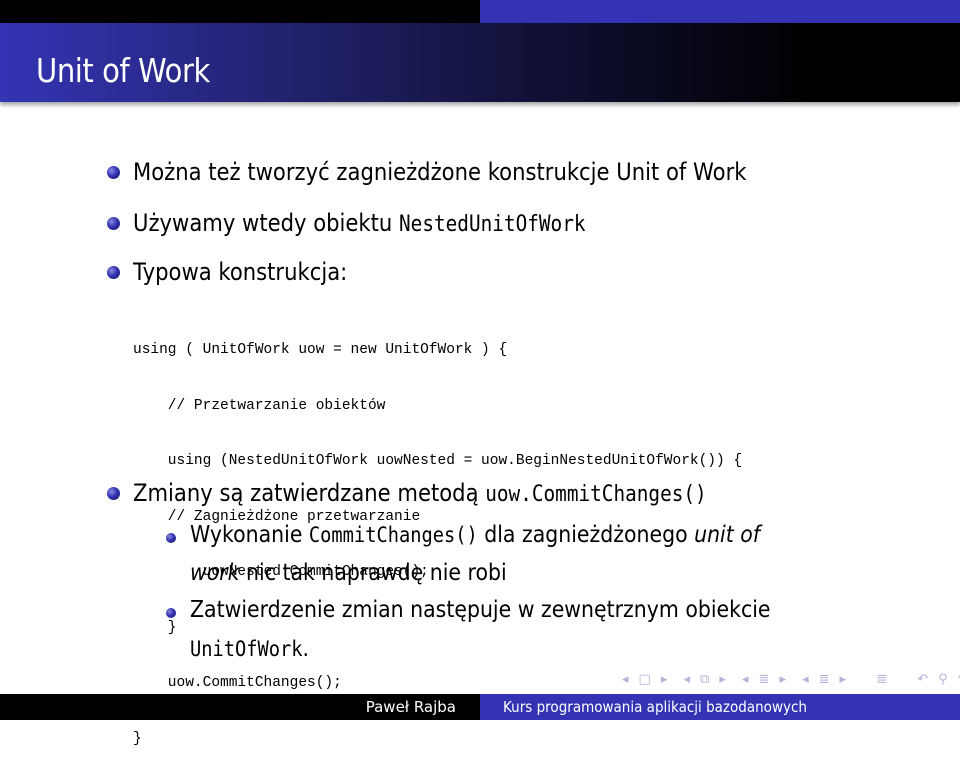 The image size is (960, 767). I want to click on nav-next-subsection-icon: ▸, so click(723, 679).